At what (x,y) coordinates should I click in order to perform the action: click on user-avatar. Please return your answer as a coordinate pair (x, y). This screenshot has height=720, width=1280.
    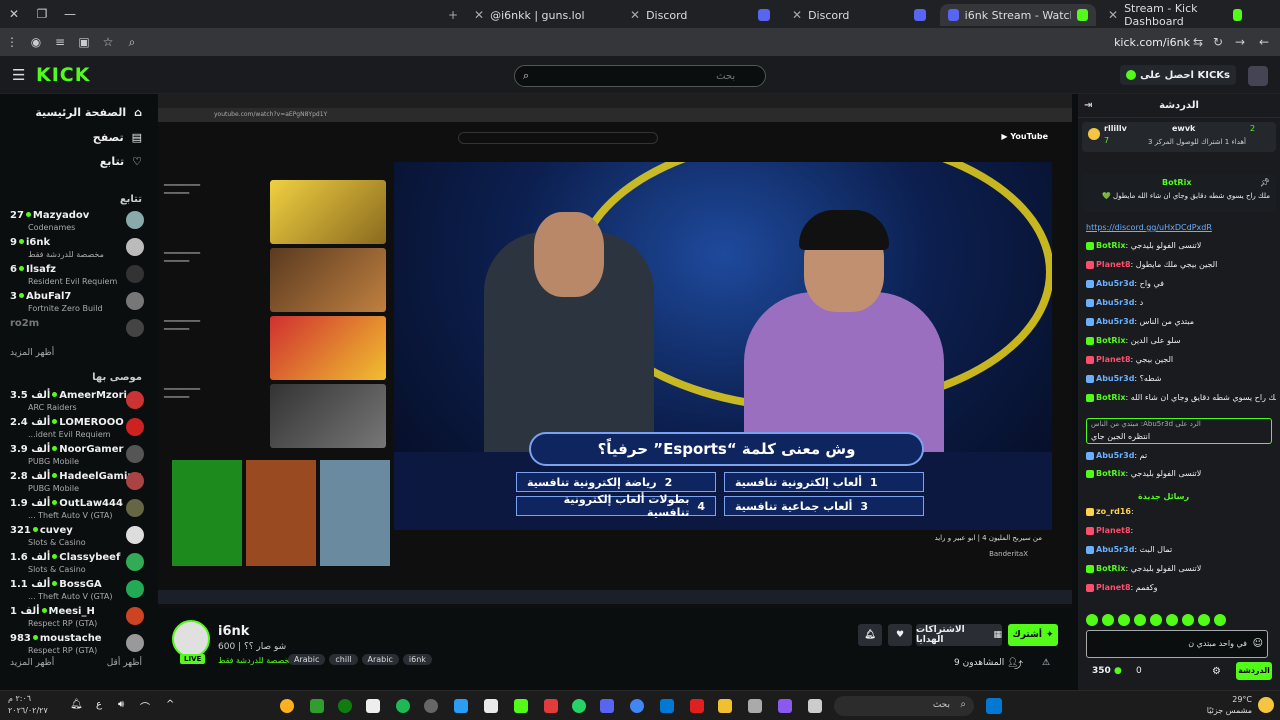
    Looking at the image, I should click on (1258, 76).